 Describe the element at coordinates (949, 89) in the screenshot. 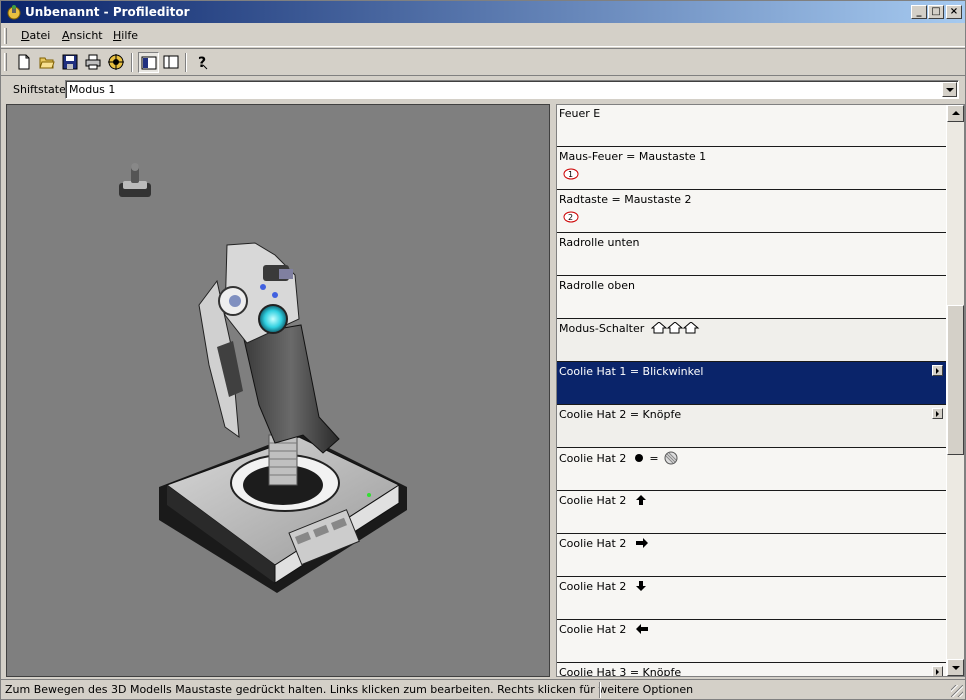

I see `dropdown-arrow-icon` at that location.